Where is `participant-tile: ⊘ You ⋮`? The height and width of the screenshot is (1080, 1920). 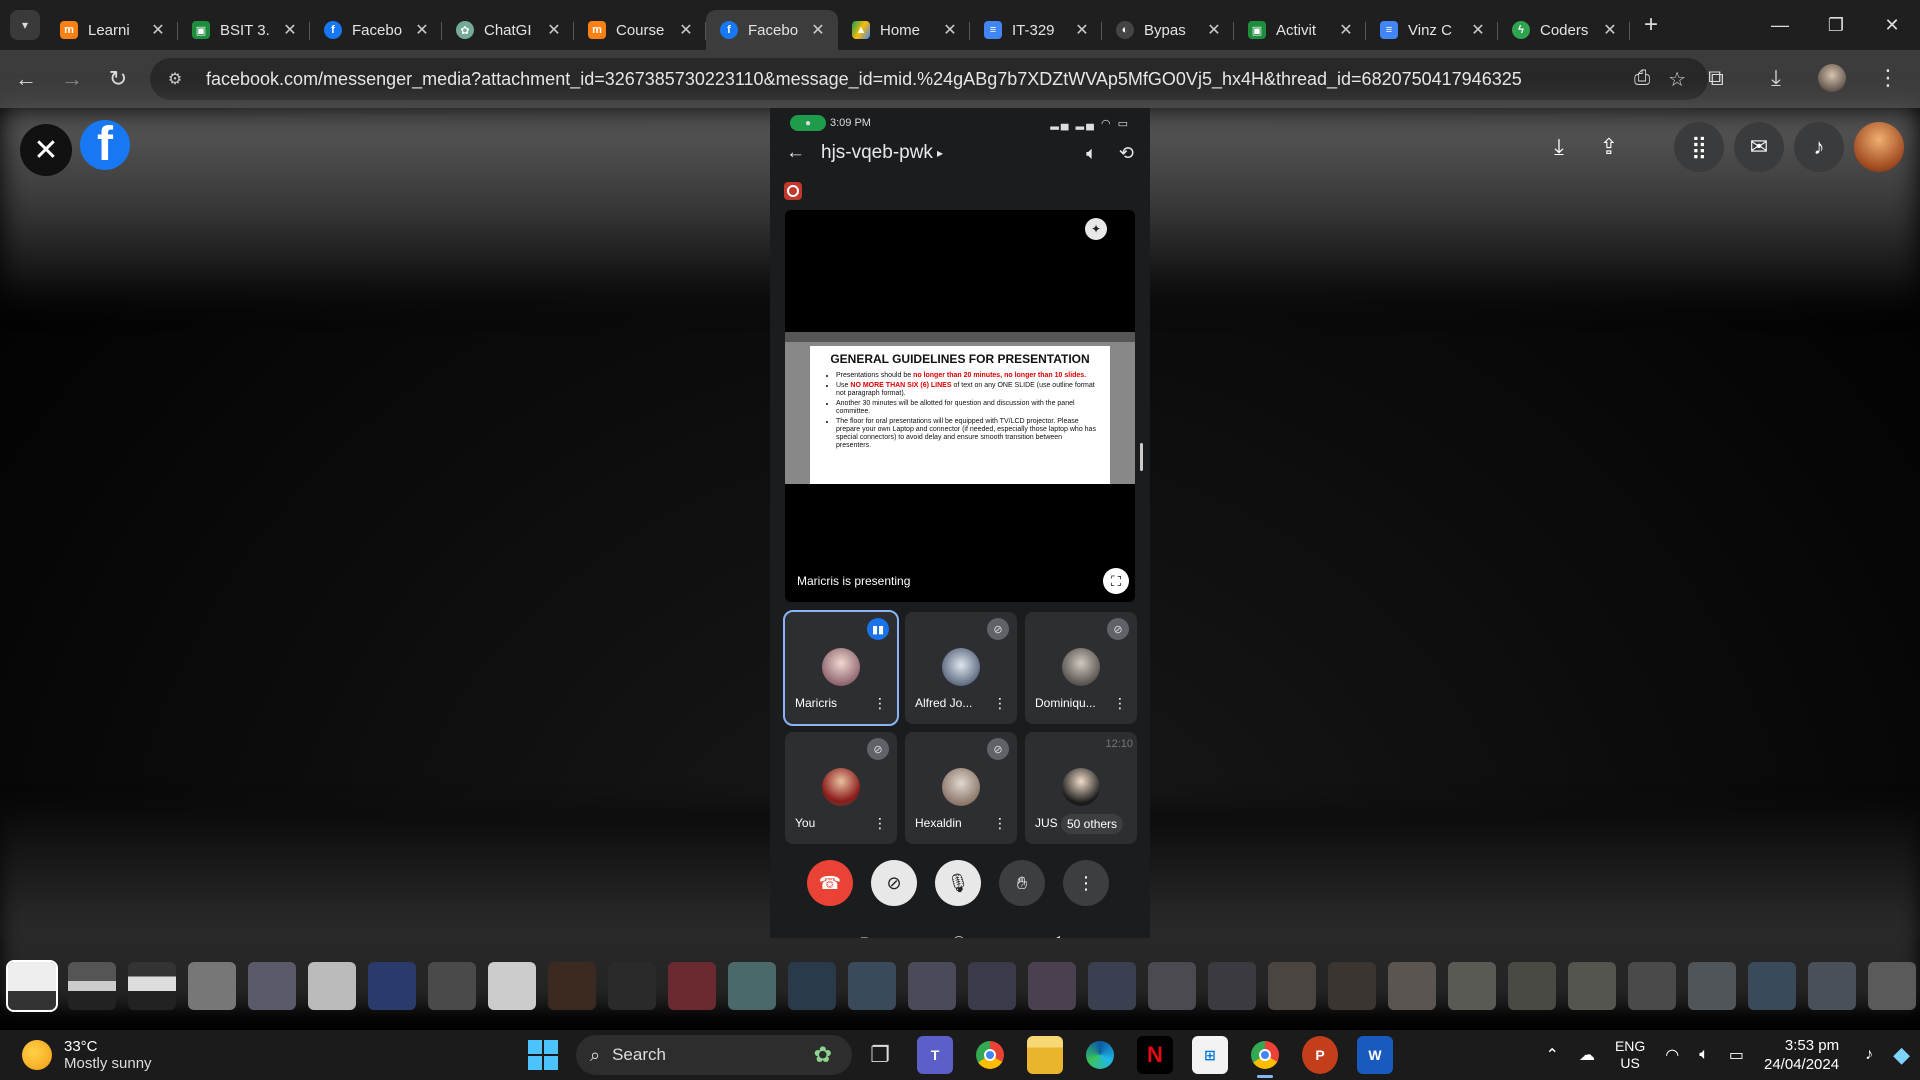
participant-tile: ⊘ You ⋮ is located at coordinates (841, 788).